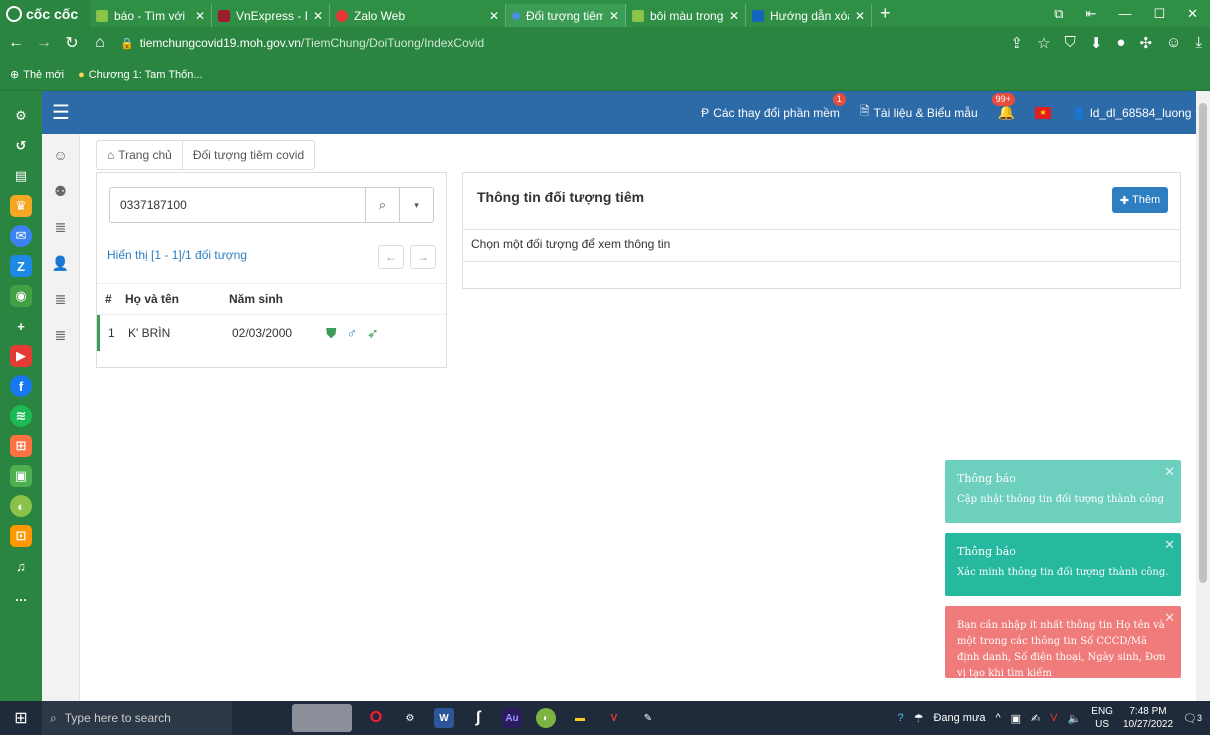  What do you see at coordinates (1058, 14) in the screenshot?
I see `tab-search-icon: ⧉` at bounding box center [1058, 14].